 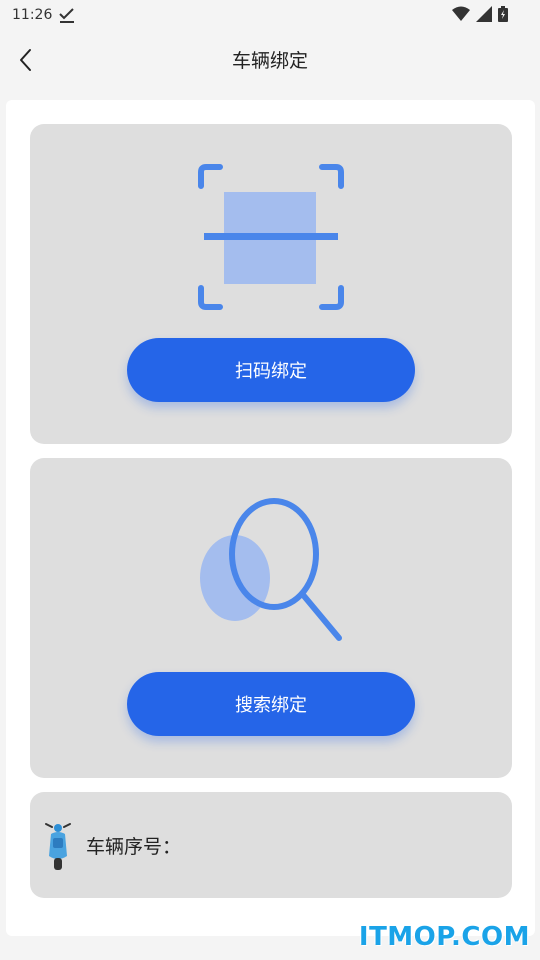 I want to click on status-icons, so click(x=480, y=14).